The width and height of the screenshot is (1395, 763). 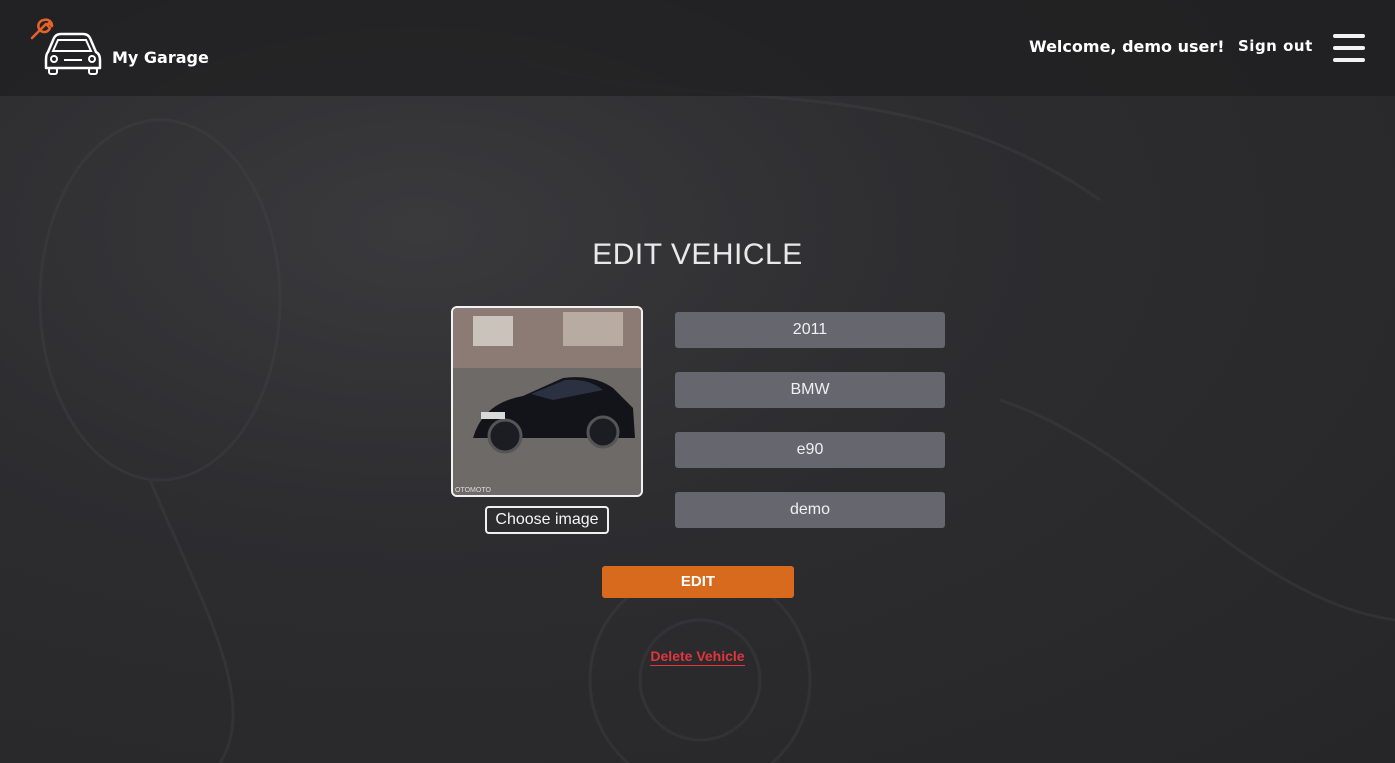 I want to click on car-with-wrench-icon, so click(x=66, y=46).